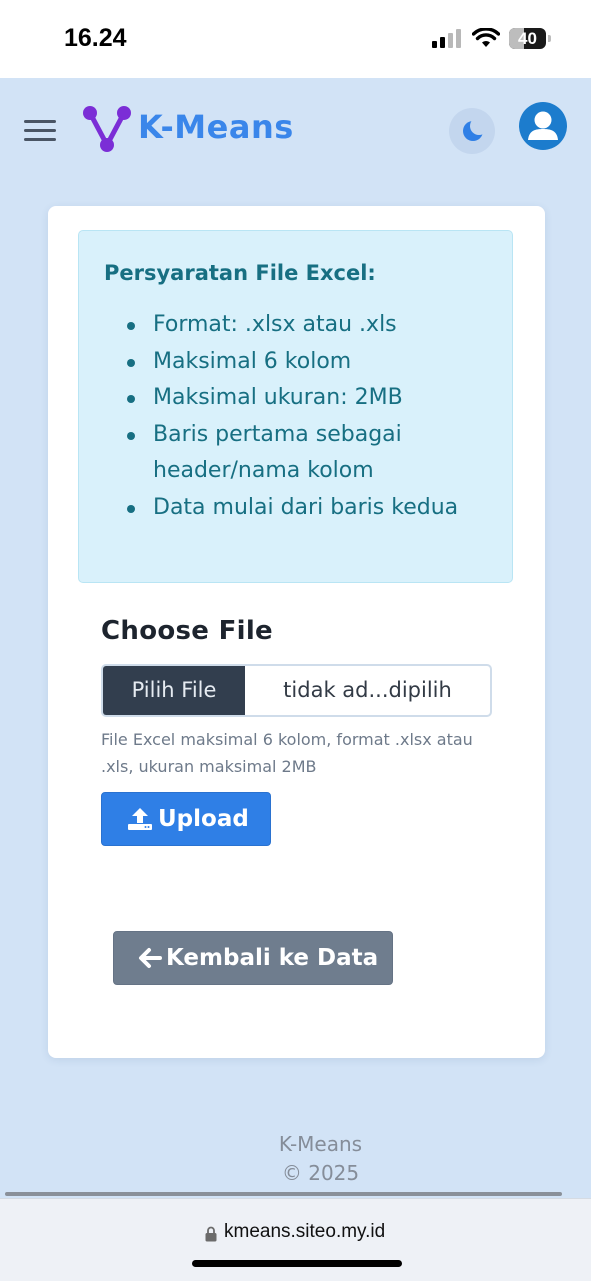 This screenshot has height=1281, width=591. What do you see at coordinates (304, 1232) in the screenshot?
I see `url-text: kmeans.siteo.my.id` at bounding box center [304, 1232].